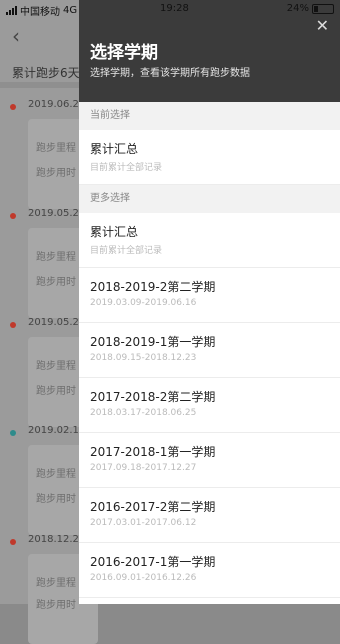 This screenshot has height=644, width=340. What do you see at coordinates (143, 578) in the screenshot?
I see `option-desc: 2016.09.01-2016.12.26` at bounding box center [143, 578].